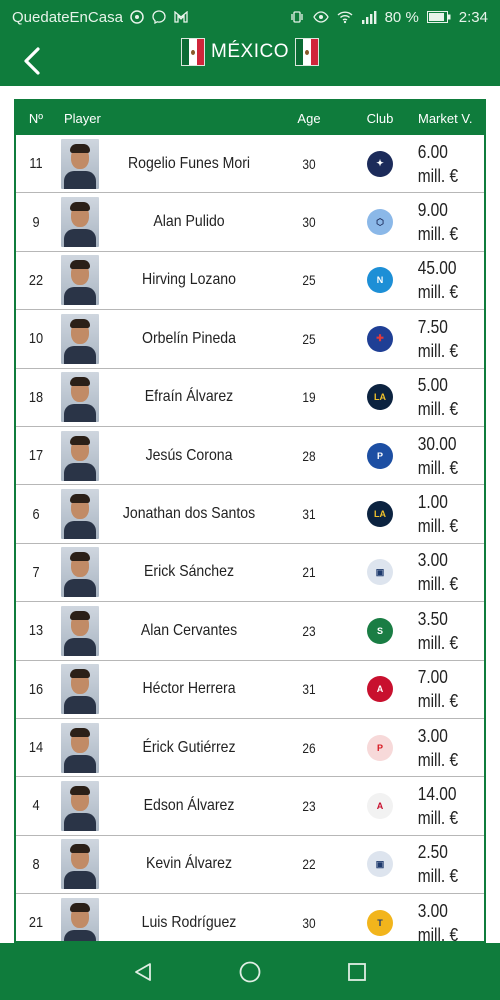 Image resolution: width=500 pixels, height=1000 pixels. I want to click on eye-icon, so click(320, 17).